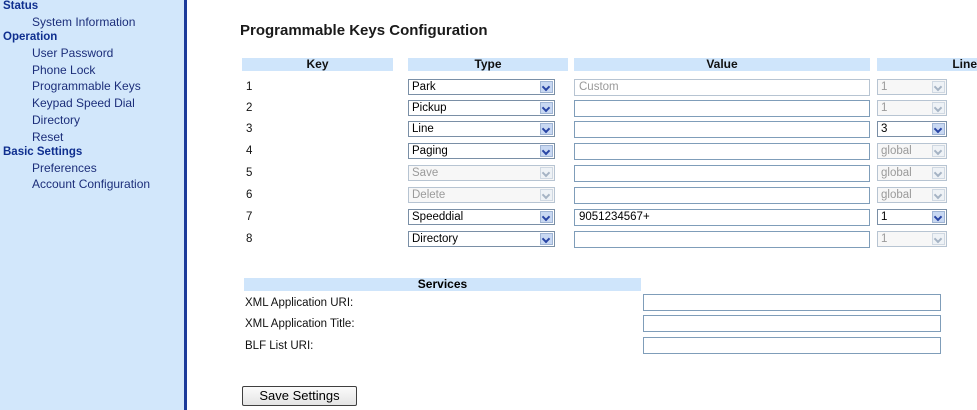 This screenshot has height=410, width=977. I want to click on services-field-label: BLF List URI:, so click(279, 346).